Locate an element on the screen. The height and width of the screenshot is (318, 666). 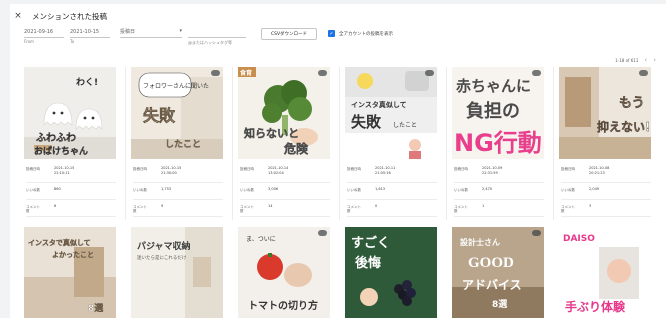
post-thumbnail: パジャマ収納 迷いたら是にこれるだけ is located at coordinates (177, 272).